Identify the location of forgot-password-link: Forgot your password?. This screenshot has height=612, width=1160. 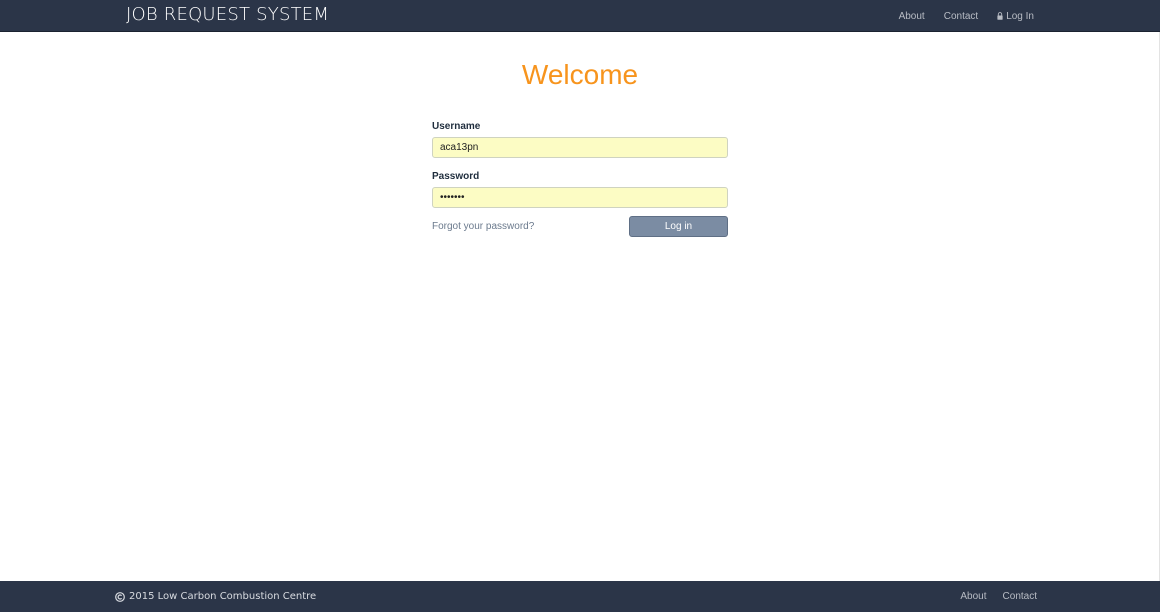
(483, 226).